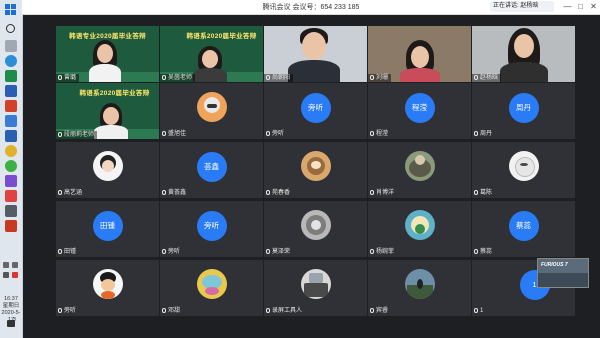 The width and height of the screenshot is (600, 338). What do you see at coordinates (67, 252) in the screenshot?
I see `participant-name: 田锺` at bounding box center [67, 252].